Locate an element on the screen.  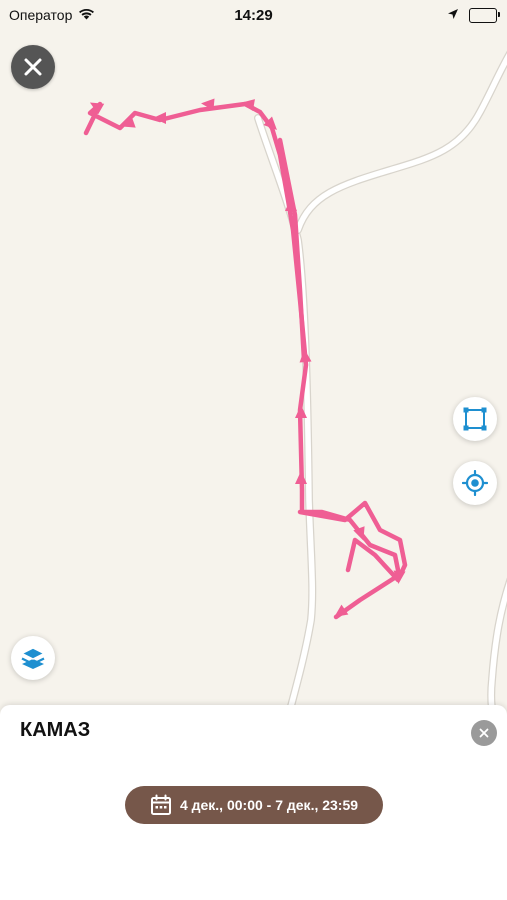
date-range-button: 4 дек., 00:00 - 7 дек., 23:59 is located at coordinates (254, 805).